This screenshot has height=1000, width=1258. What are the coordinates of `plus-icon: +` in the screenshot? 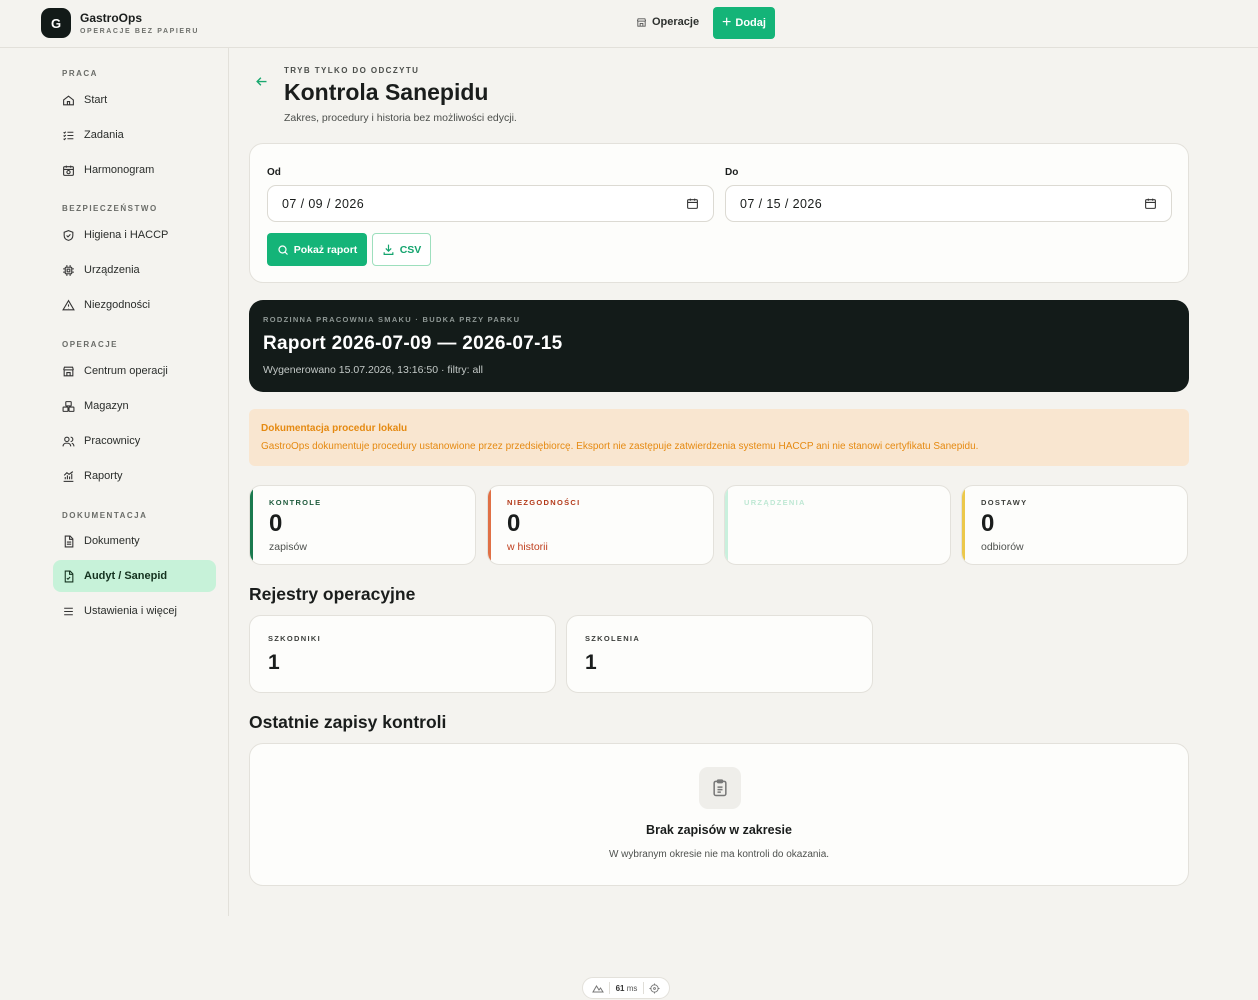 It's located at (727, 22).